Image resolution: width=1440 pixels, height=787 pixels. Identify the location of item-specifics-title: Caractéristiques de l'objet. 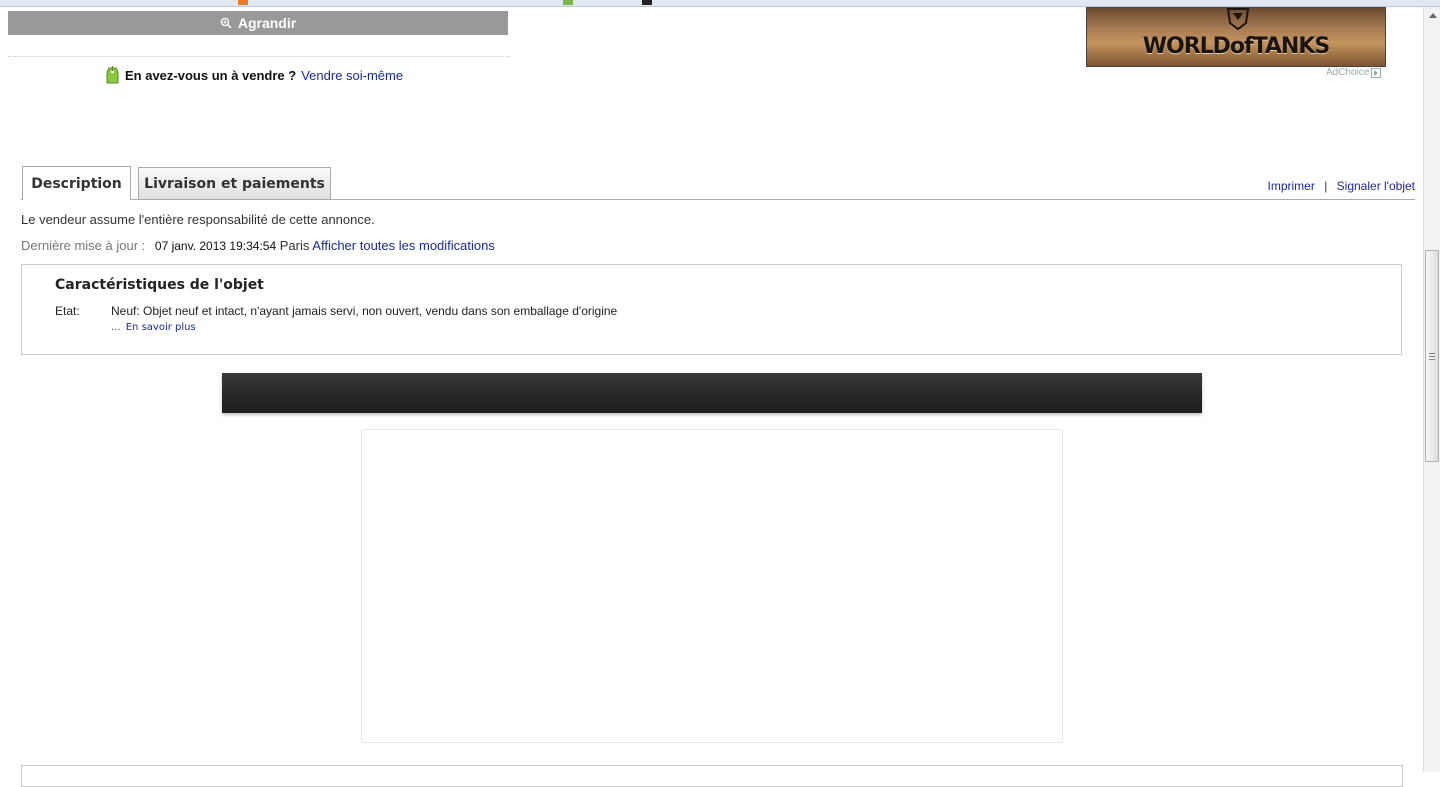
(159, 285).